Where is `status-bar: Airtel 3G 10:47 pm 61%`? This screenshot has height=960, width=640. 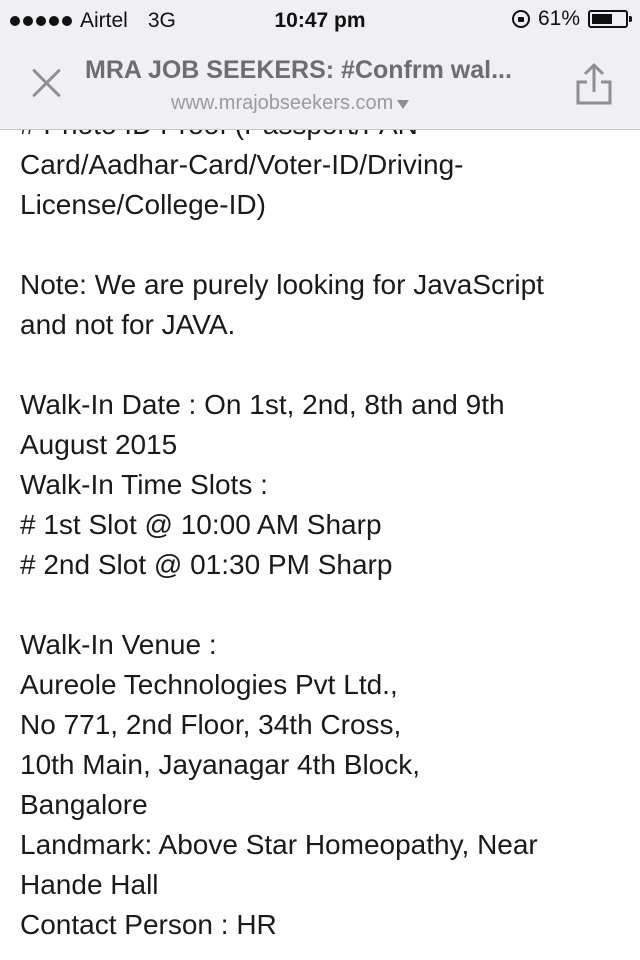
status-bar: Airtel 3G 10:47 pm 61% is located at coordinates (320, 20).